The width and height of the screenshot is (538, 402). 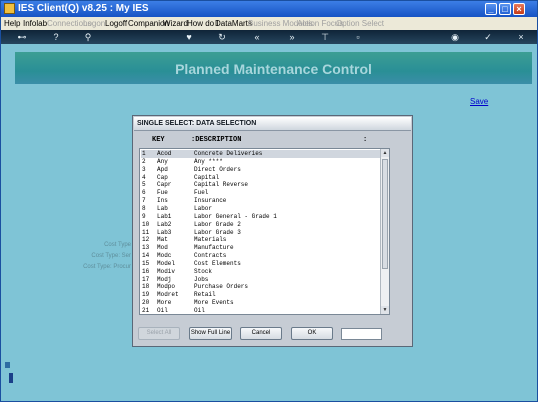 I want to click on key-column-header: KEY, so click(x=158, y=140).